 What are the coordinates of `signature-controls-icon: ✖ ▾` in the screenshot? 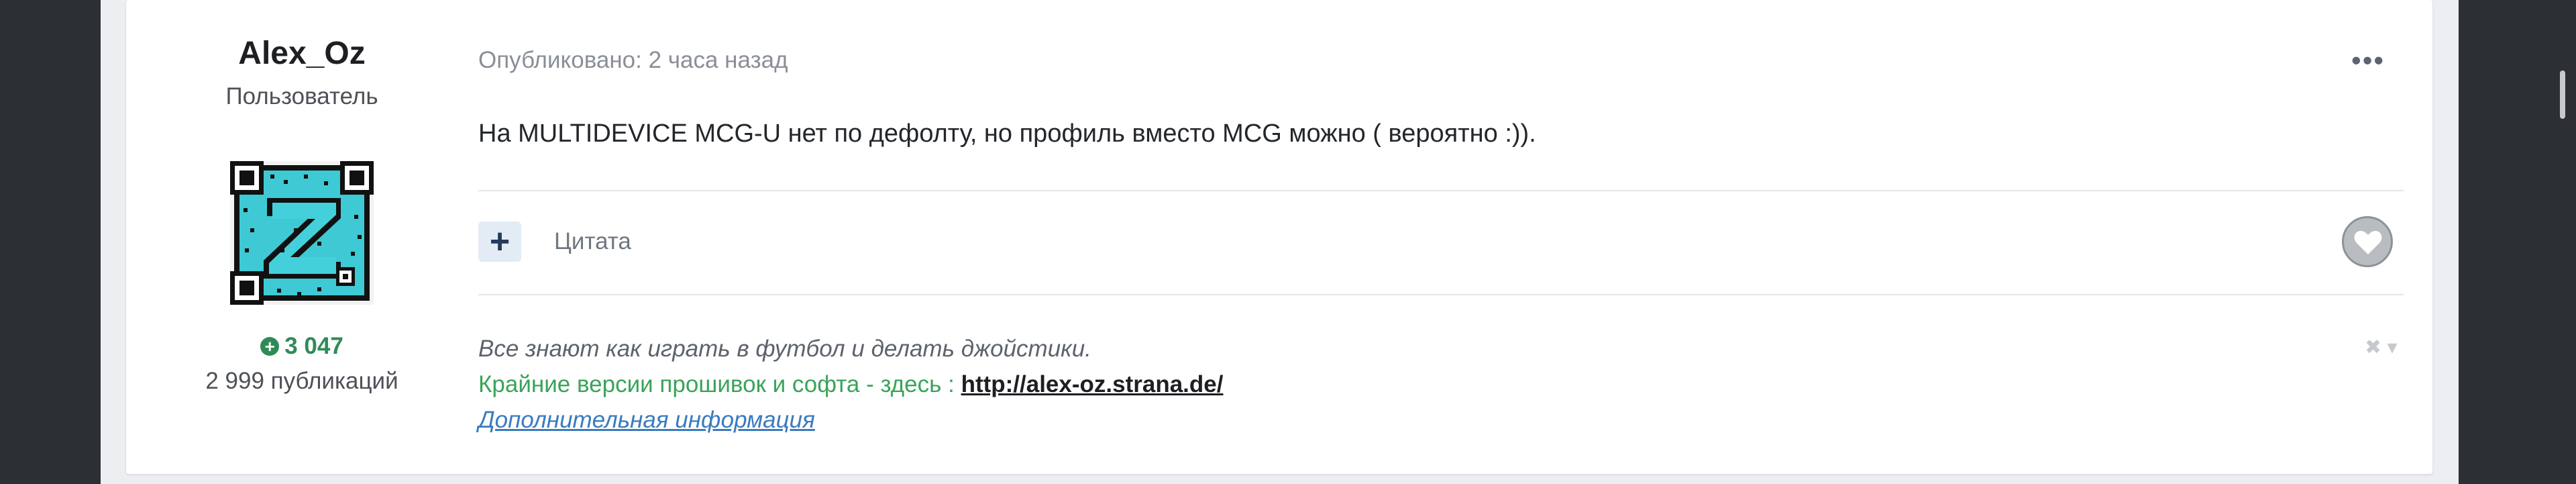 It's located at (2381, 347).